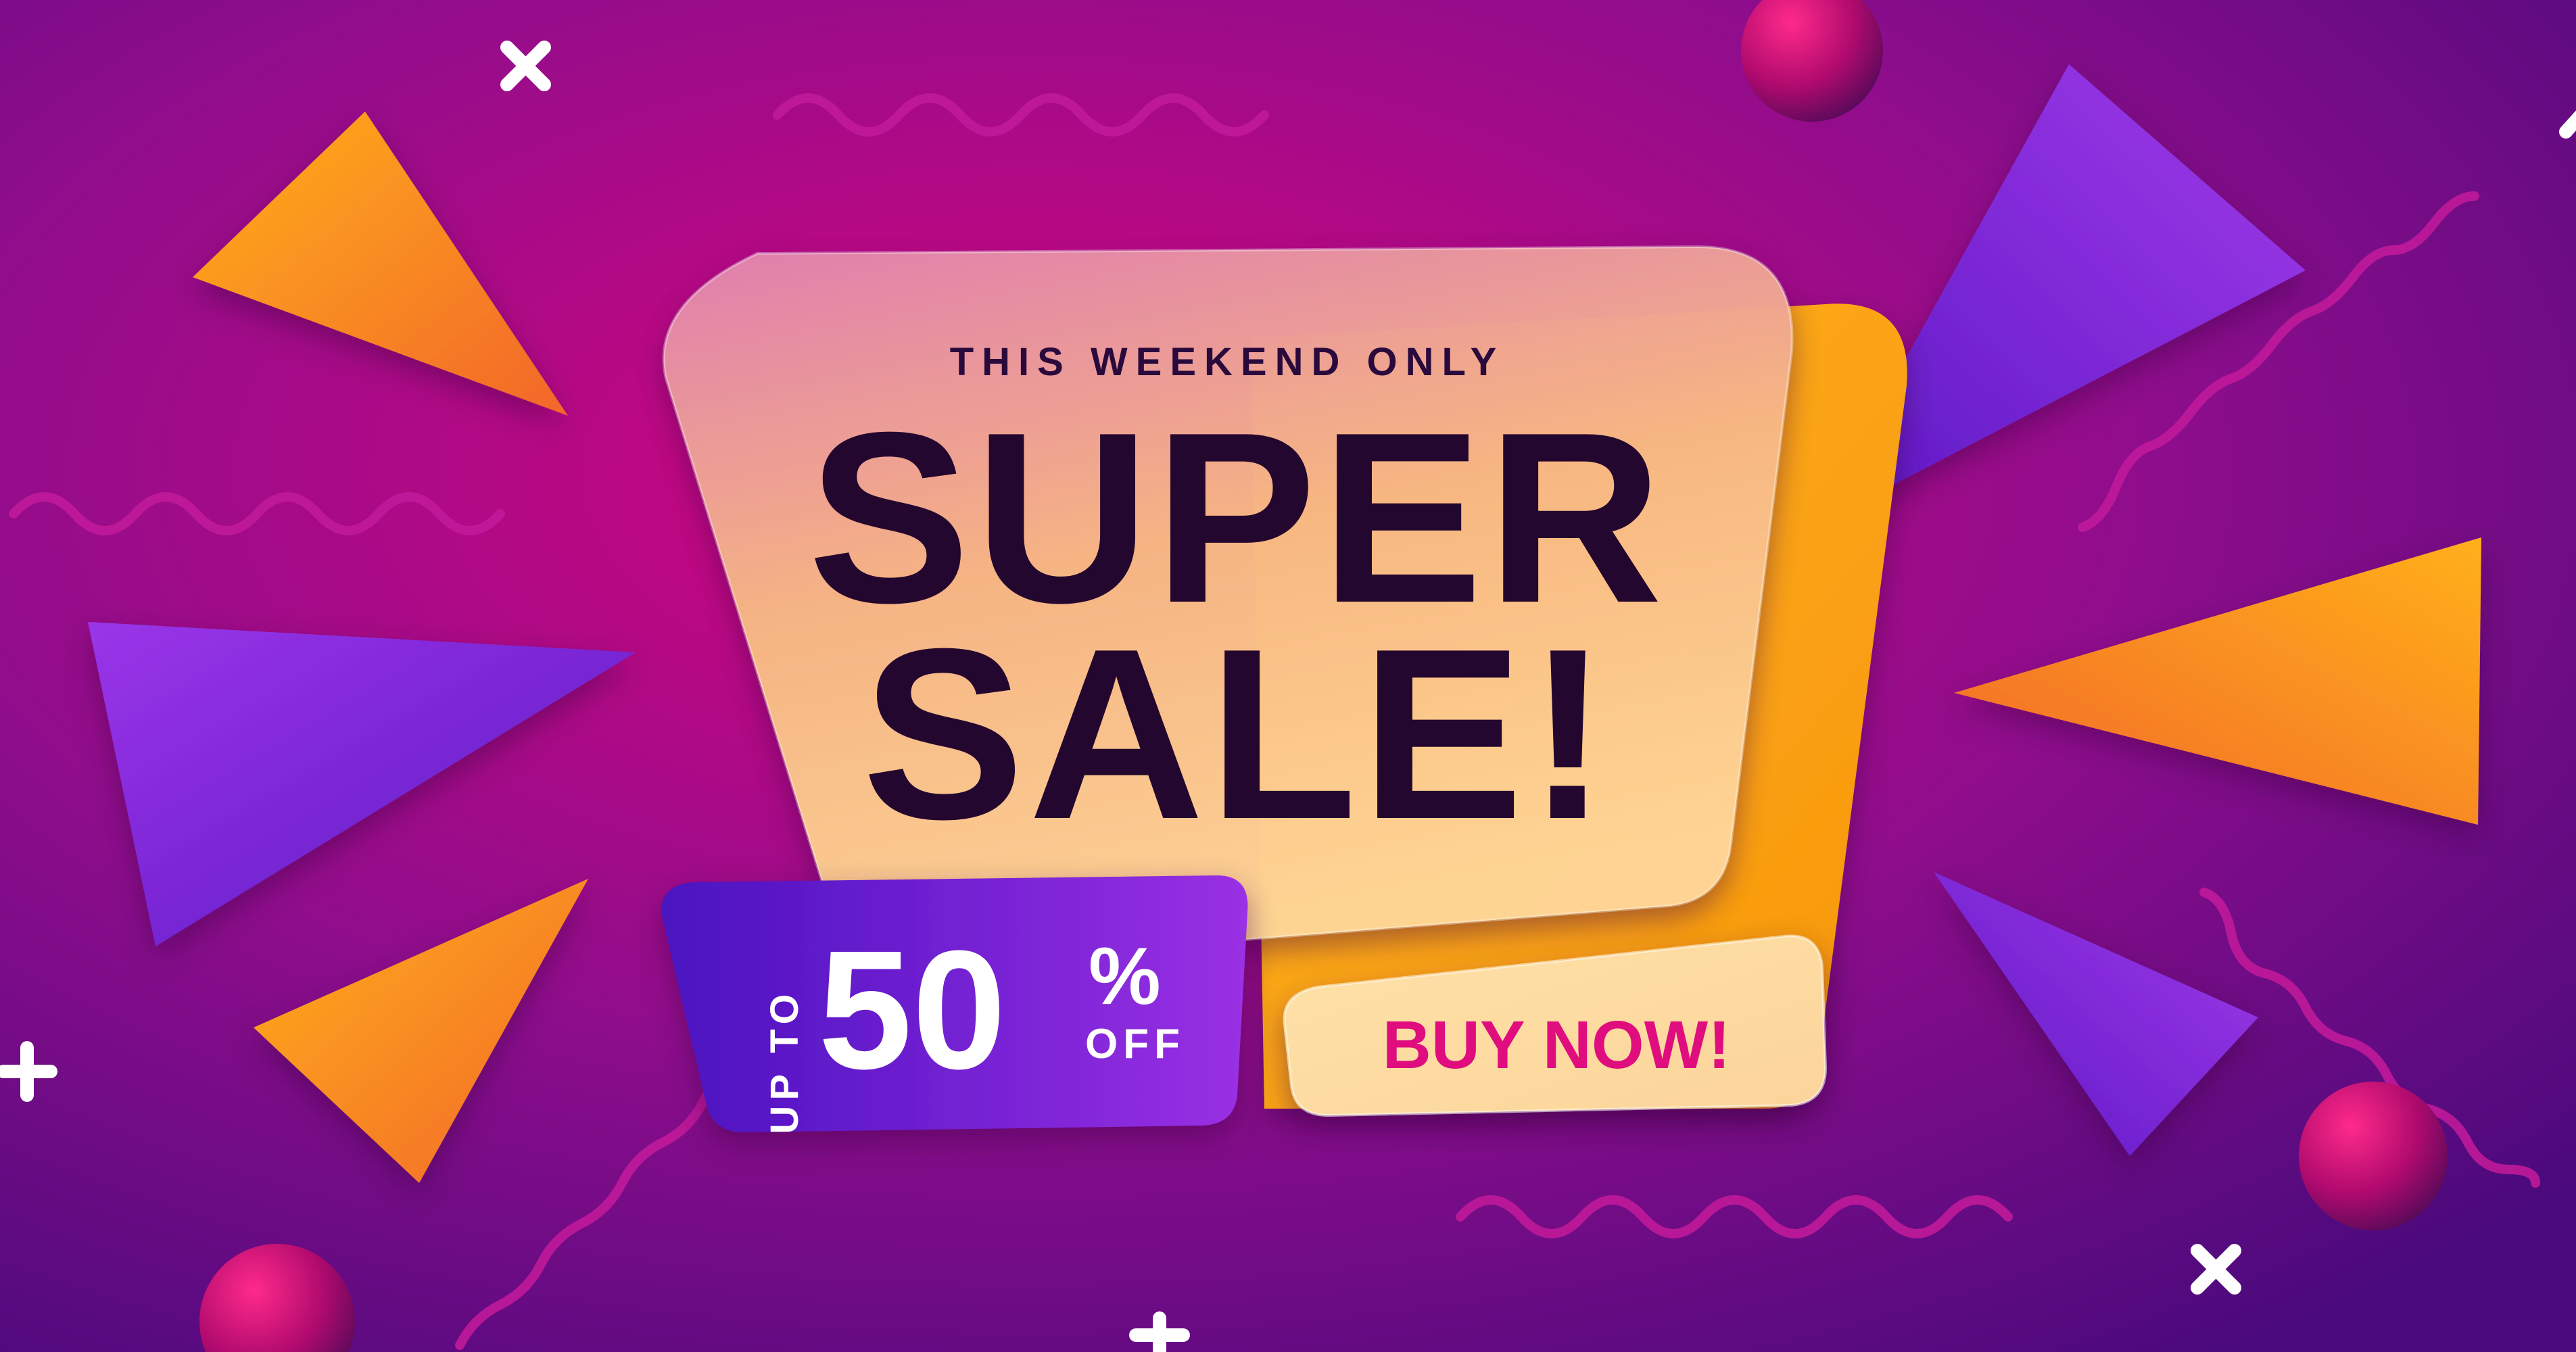  What do you see at coordinates (1135, 1044) in the screenshot?
I see `discount-suffix: OFF` at bounding box center [1135, 1044].